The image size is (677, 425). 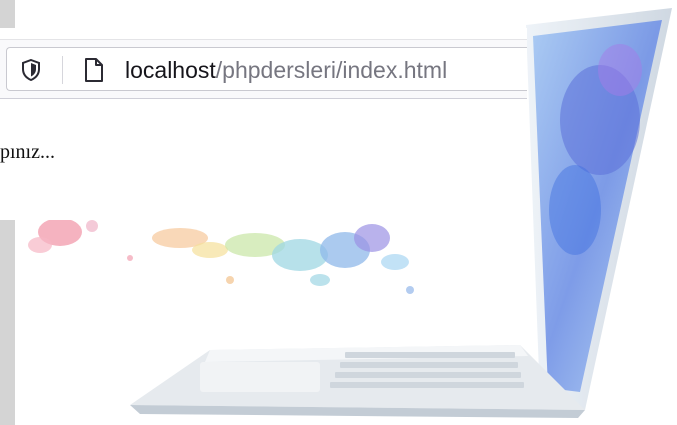 I want to click on browser-toolbar: localhost/phpdersleri/index.html, so click(x=263, y=69).